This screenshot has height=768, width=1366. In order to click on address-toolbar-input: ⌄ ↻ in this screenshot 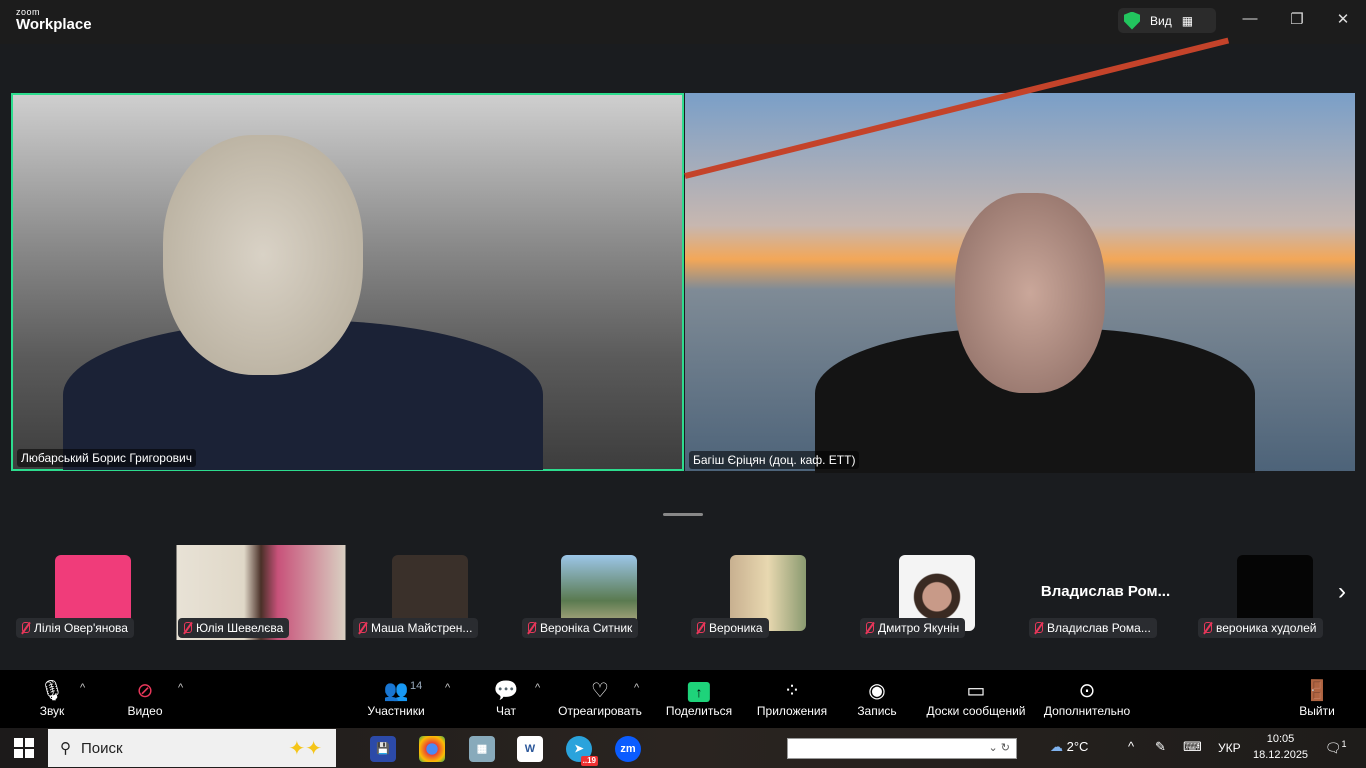, I will do `click(902, 748)`.